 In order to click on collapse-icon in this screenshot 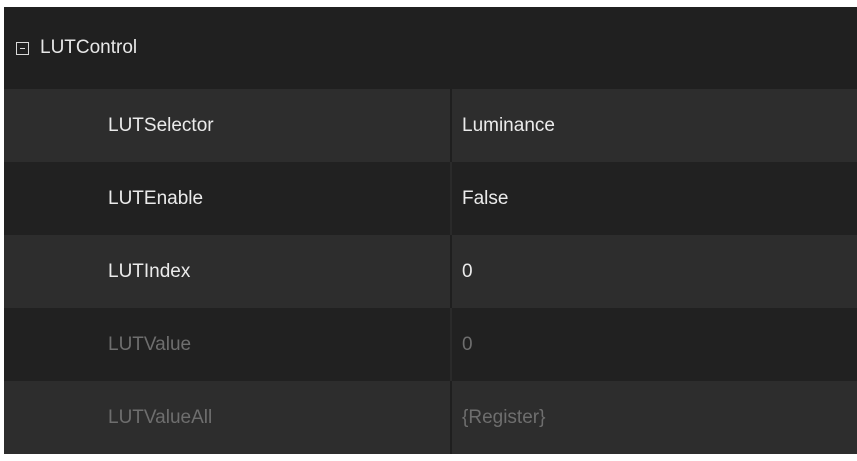, I will do `click(22, 48)`.